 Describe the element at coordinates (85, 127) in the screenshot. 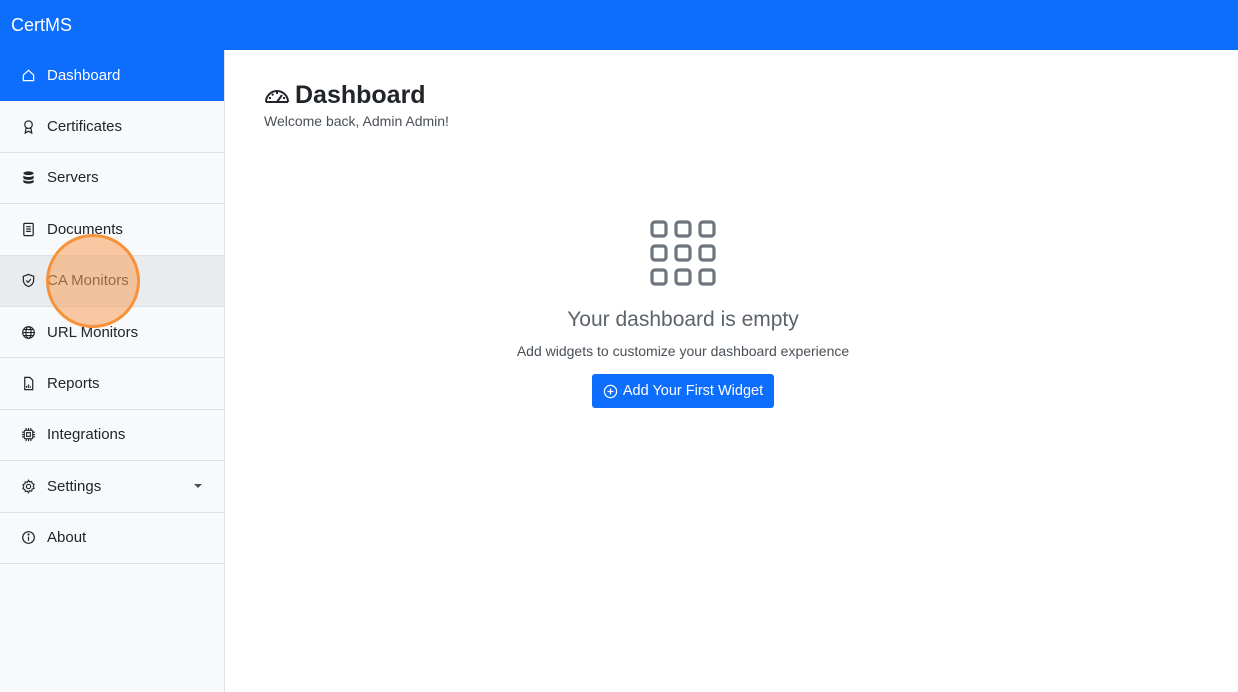

I see `sidebar-item-label: Certificates` at that location.